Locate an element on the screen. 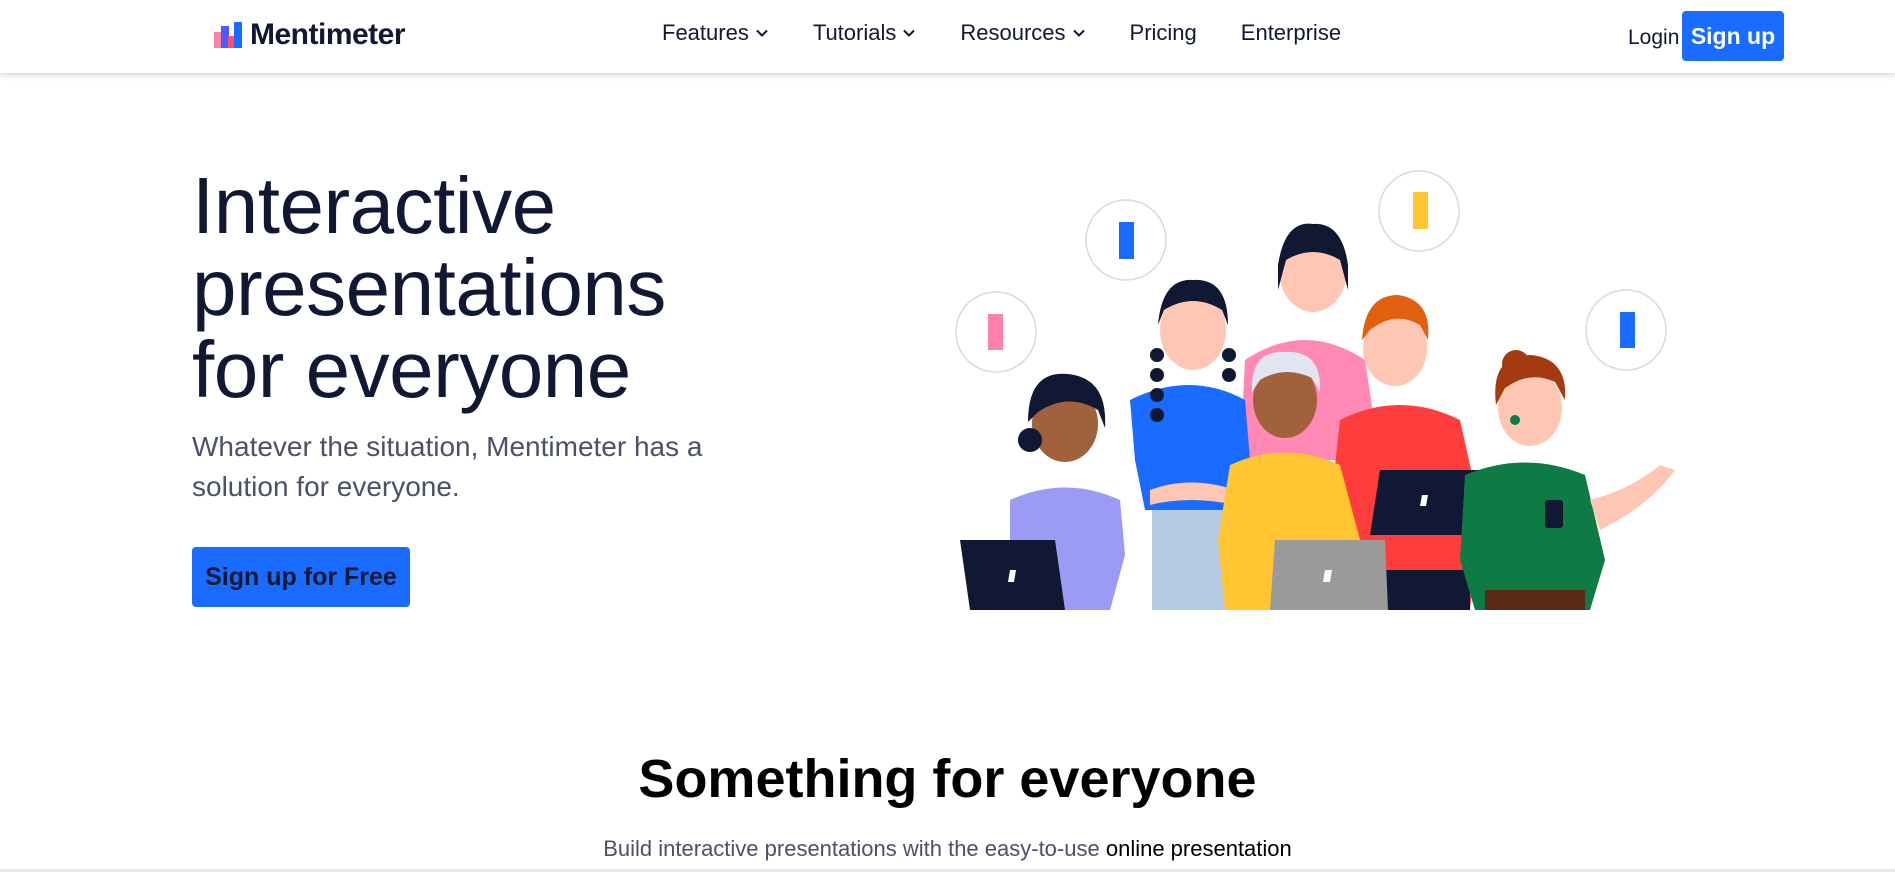 This screenshot has width=1895, height=872. hero-title: Interactive presentations for everyone is located at coordinates (502, 288).